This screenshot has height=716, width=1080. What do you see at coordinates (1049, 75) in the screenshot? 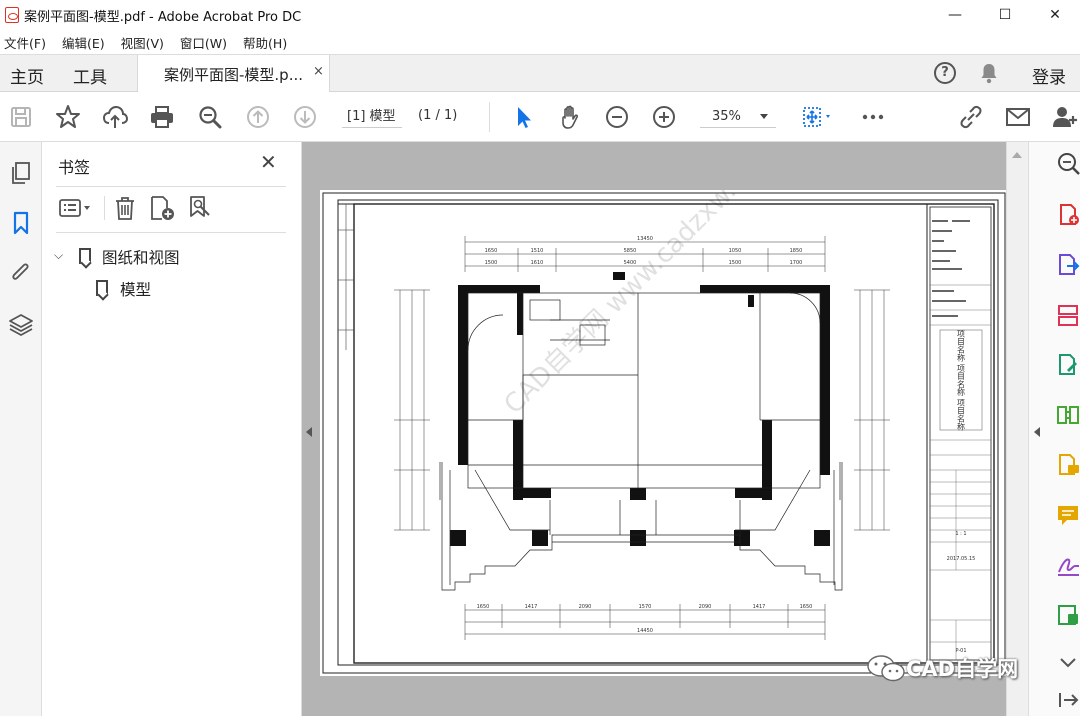
I see `login-link: 登录` at bounding box center [1049, 75].